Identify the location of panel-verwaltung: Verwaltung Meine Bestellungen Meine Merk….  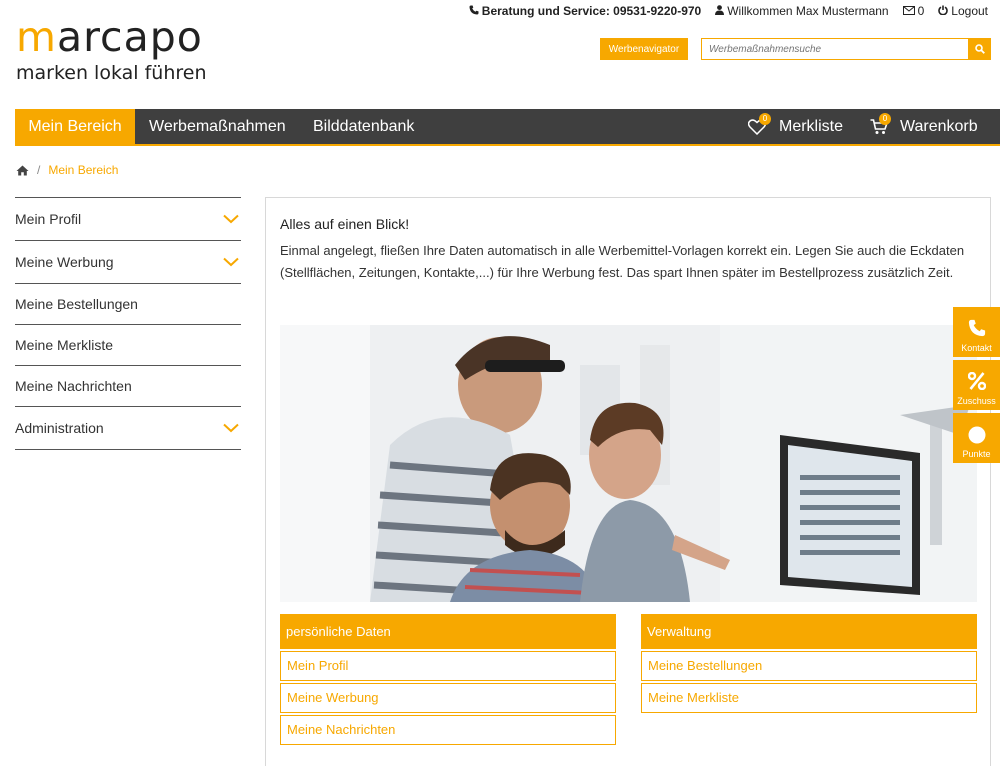
(809, 663).